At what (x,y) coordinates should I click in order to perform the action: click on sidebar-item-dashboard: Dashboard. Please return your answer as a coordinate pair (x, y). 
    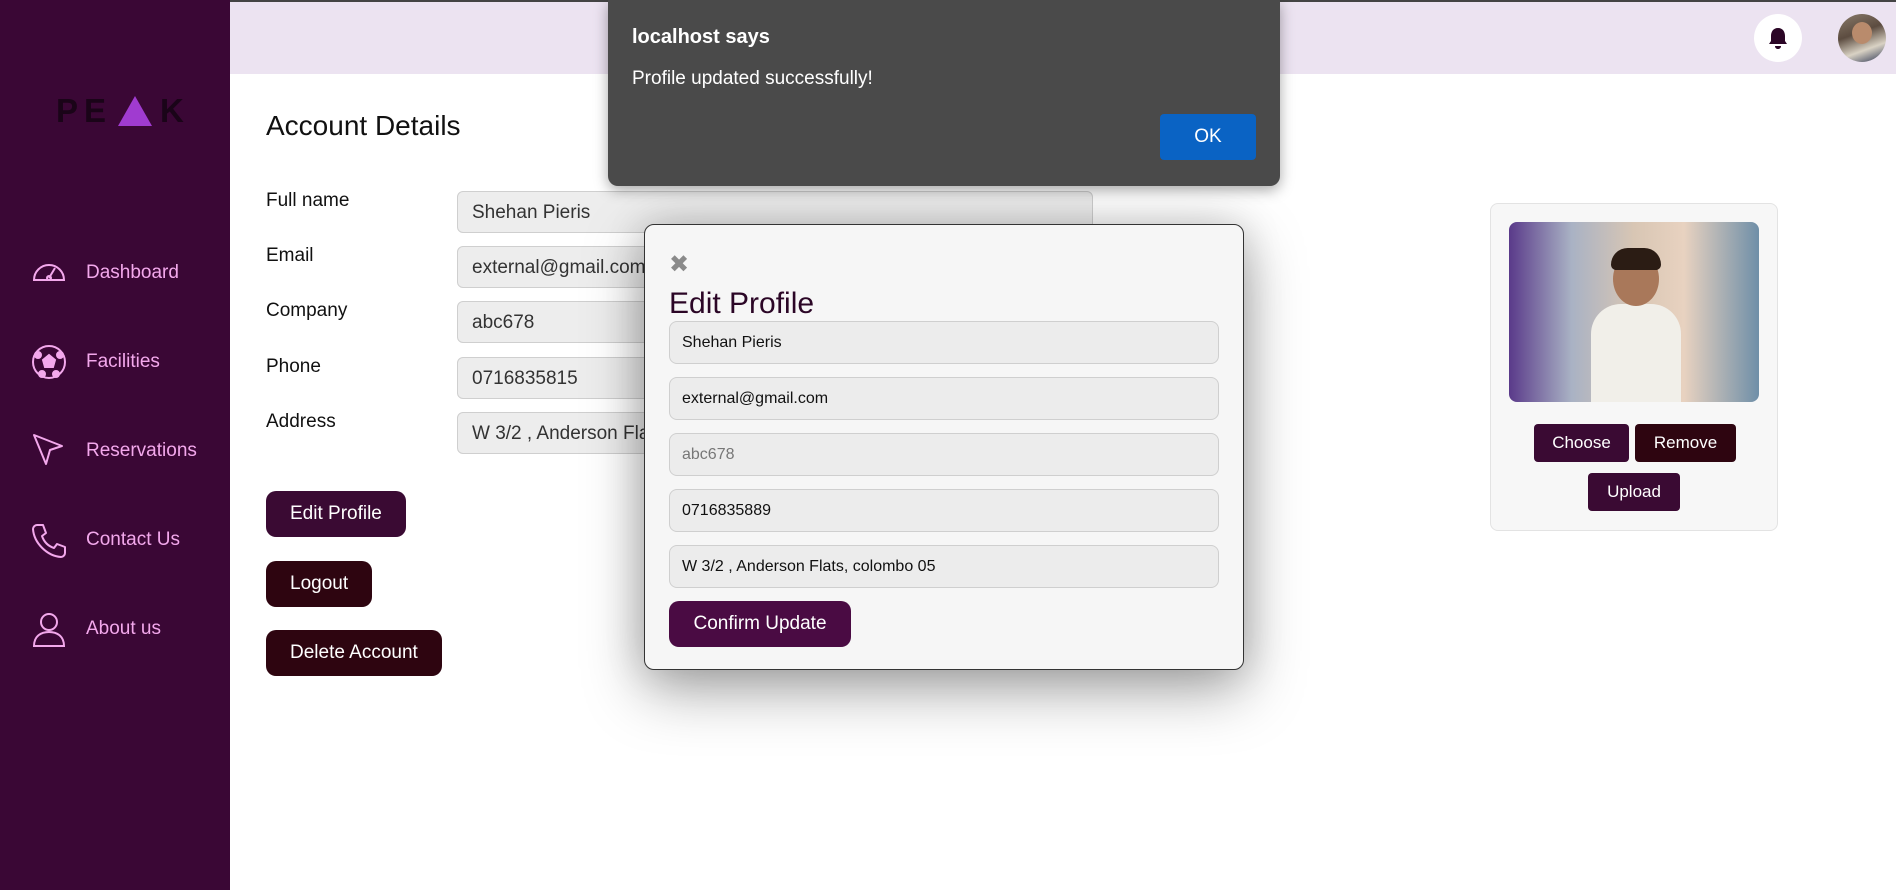
    Looking at the image, I should click on (104, 273).